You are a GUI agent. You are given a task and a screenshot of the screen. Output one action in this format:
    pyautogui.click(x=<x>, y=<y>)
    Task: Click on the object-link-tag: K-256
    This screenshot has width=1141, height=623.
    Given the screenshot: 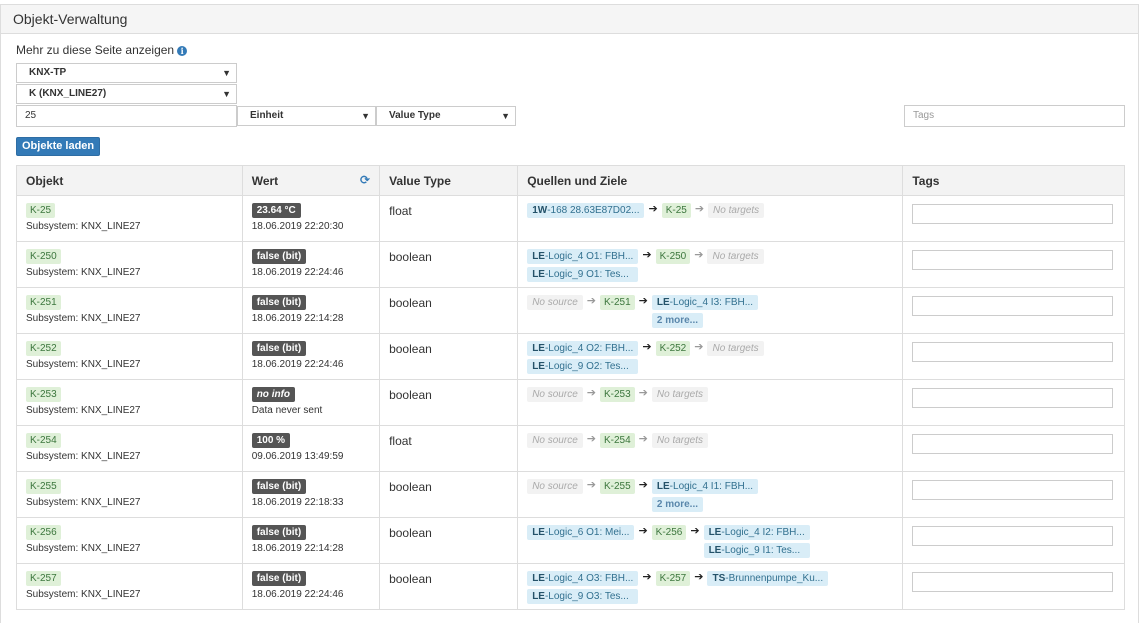 What is the action you would take?
    pyautogui.click(x=669, y=532)
    